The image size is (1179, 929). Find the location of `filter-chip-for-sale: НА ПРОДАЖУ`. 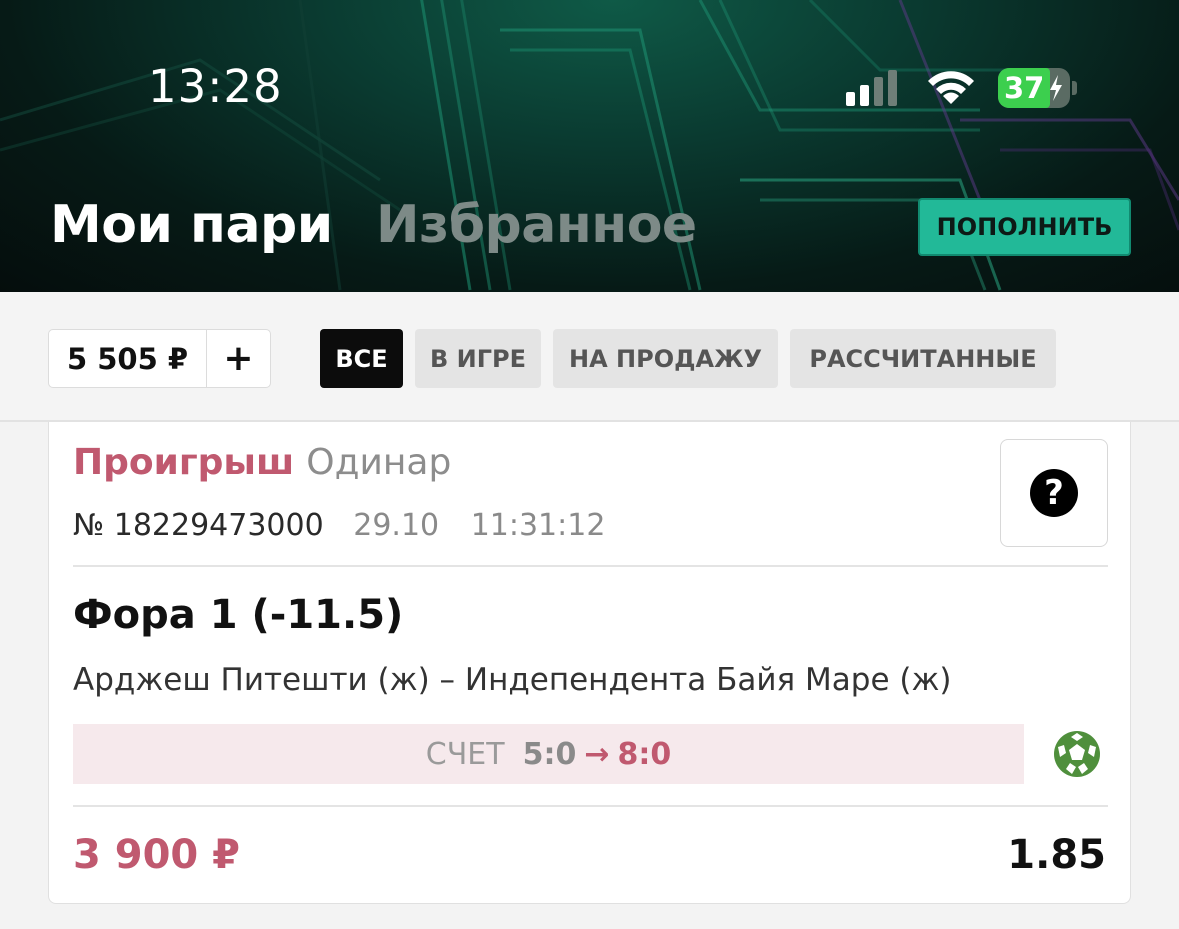

filter-chip-for-sale: НА ПРОДАЖУ is located at coordinates (665, 358).